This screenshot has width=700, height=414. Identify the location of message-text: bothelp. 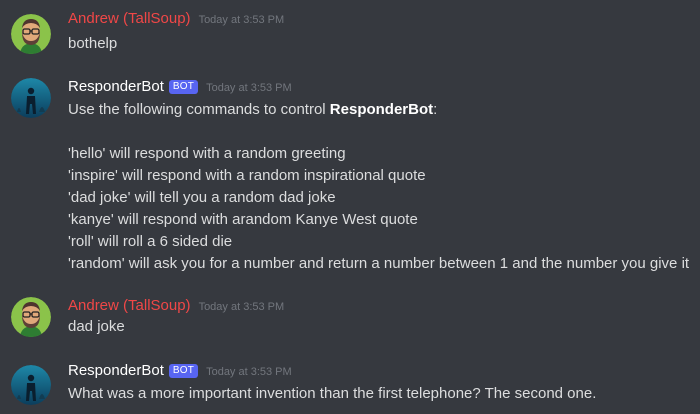
(93, 43).